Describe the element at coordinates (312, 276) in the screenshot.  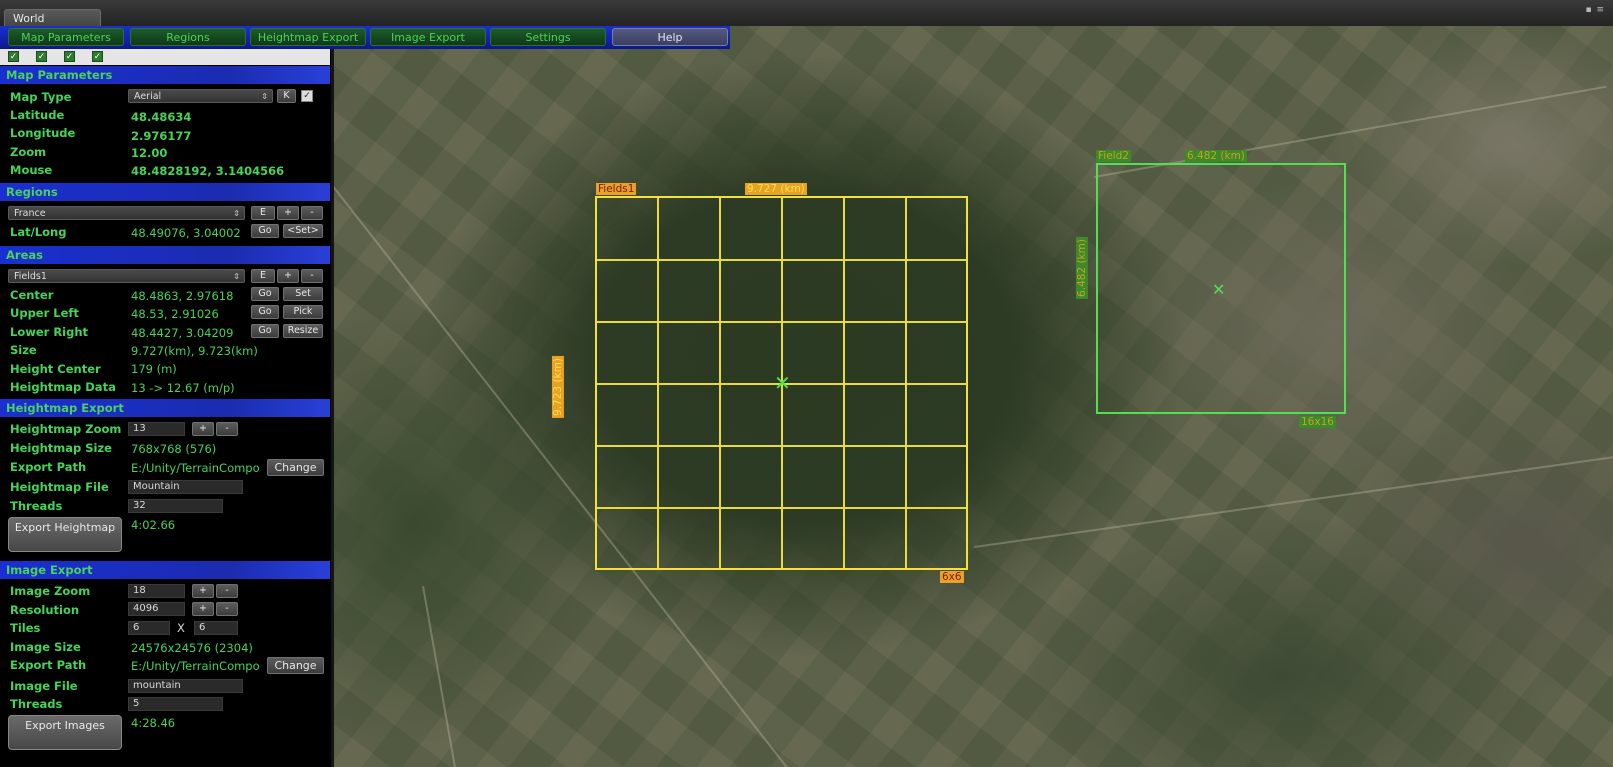
I see `area-remove-button: -` at that location.